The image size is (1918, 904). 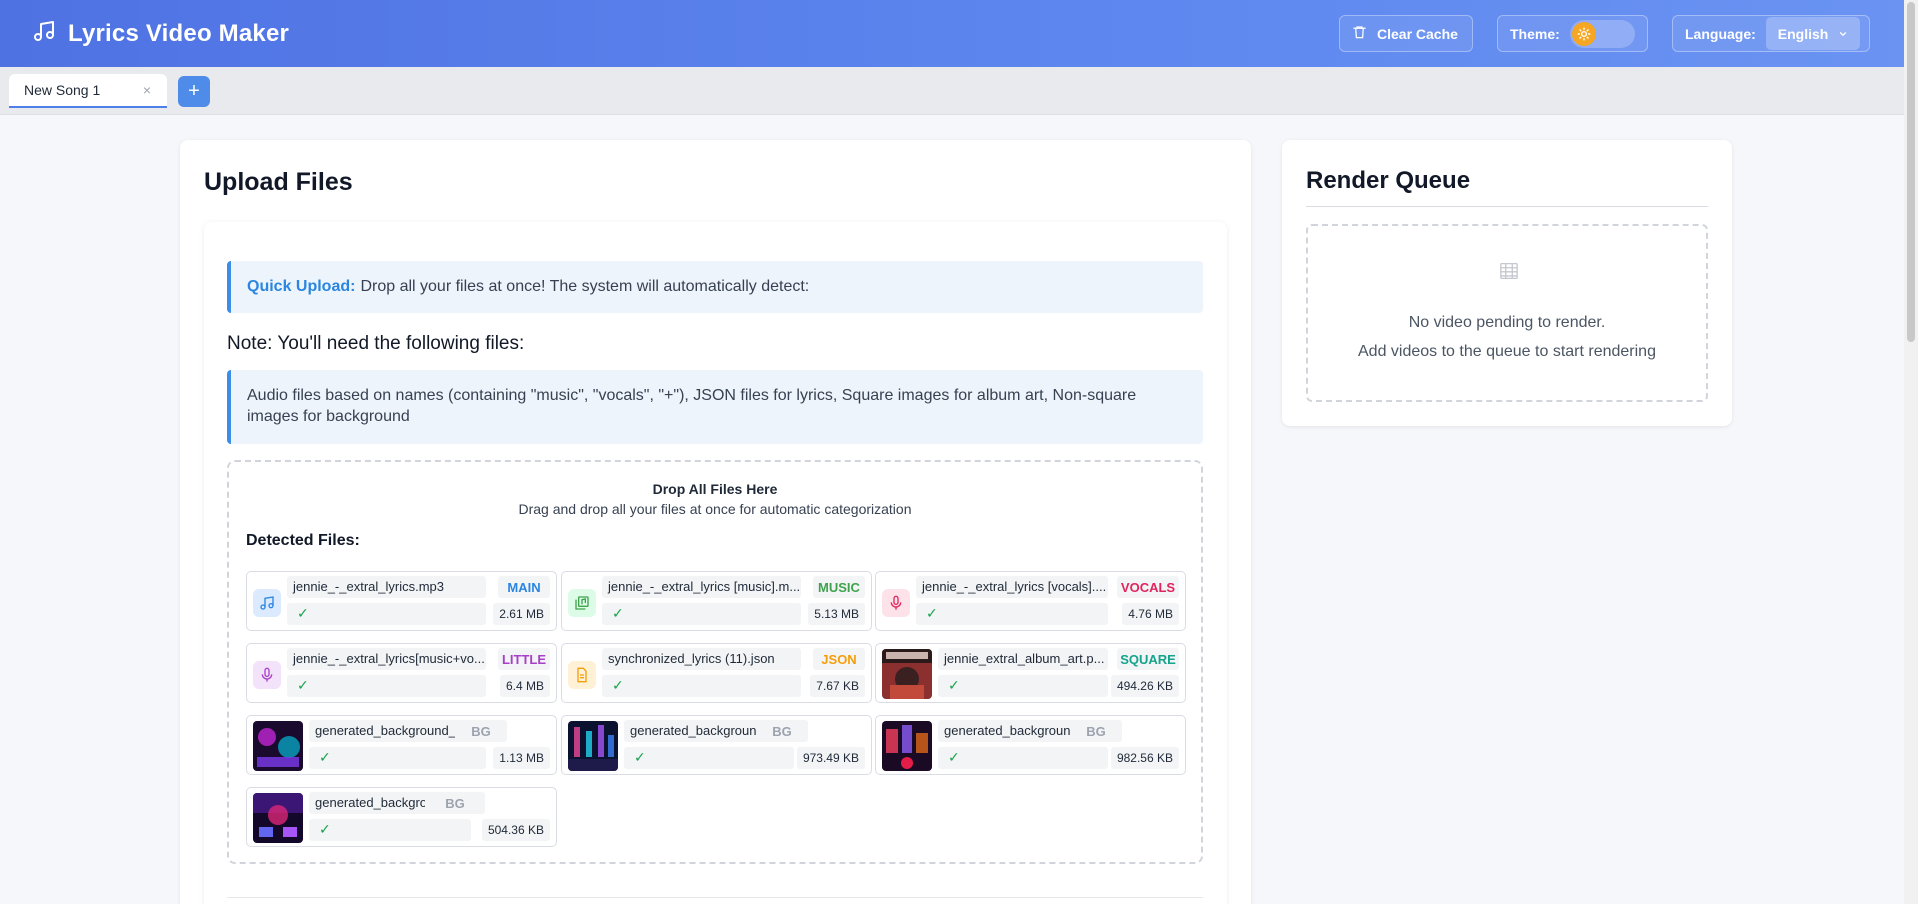 What do you see at coordinates (907, 674) in the screenshot?
I see `album-art-thumbnail` at bounding box center [907, 674].